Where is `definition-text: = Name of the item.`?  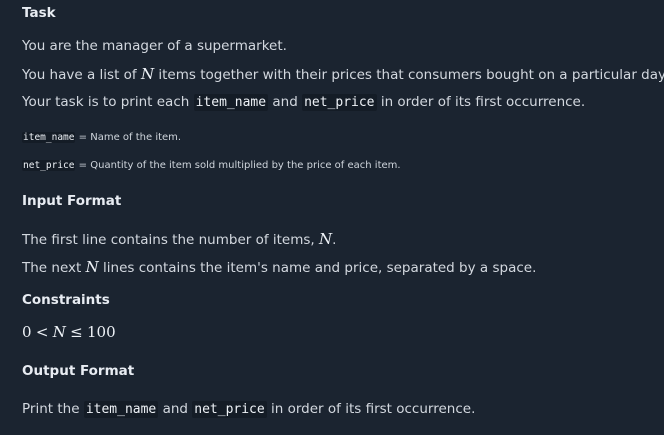 definition-text: = Name of the item. is located at coordinates (130, 137).